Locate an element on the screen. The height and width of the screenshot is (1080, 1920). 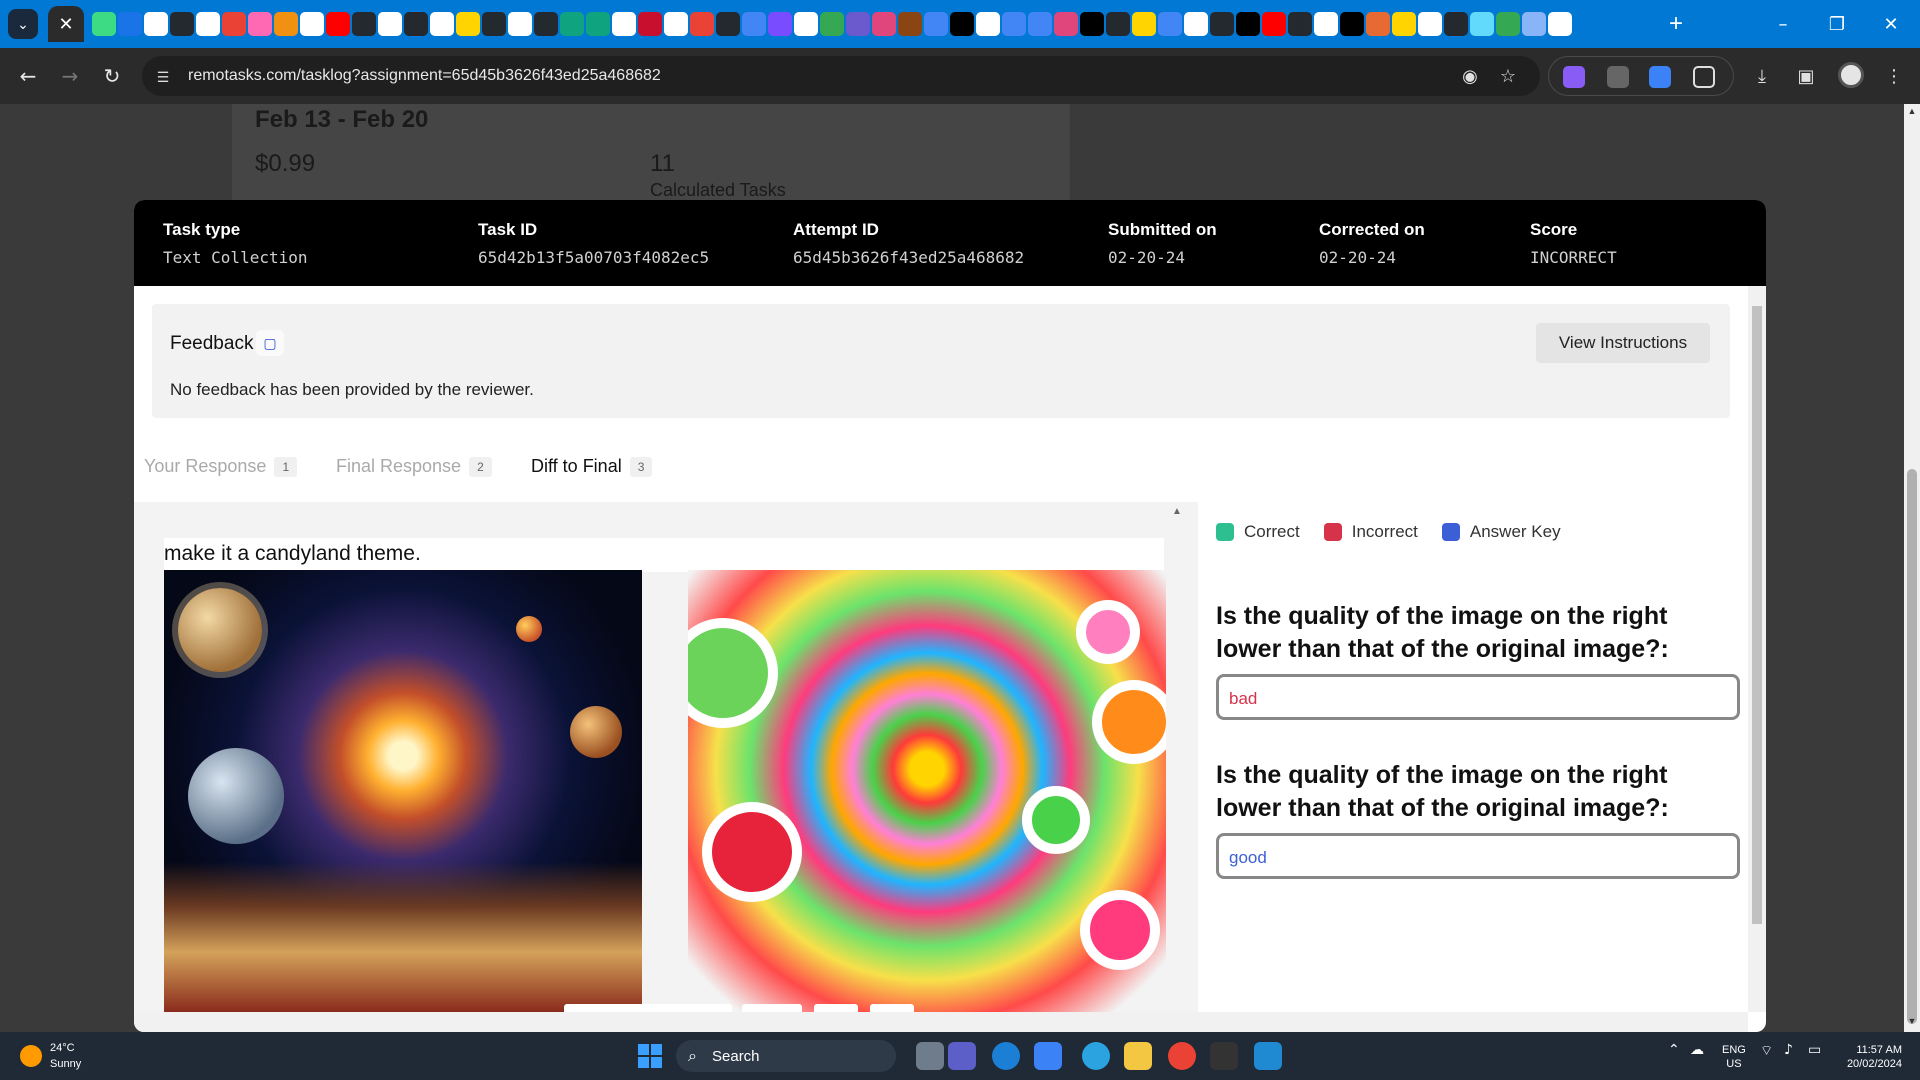
system-clock: 11:57 AM 20/02/2024 is located at coordinates (1870, 1057).